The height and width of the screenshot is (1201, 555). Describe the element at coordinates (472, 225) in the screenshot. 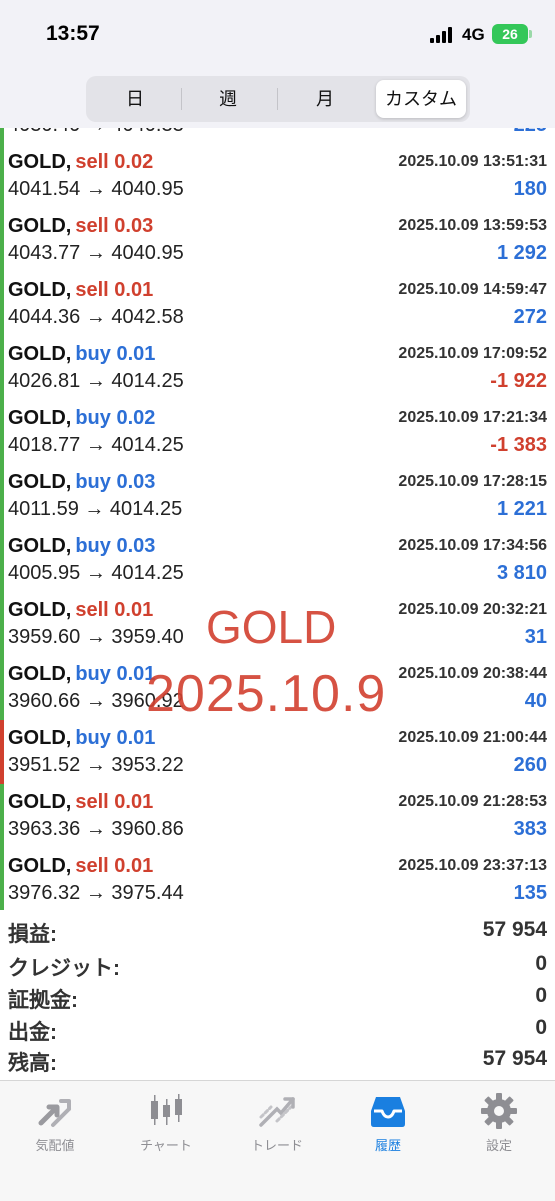

I see `trade-time: 2025.10.09 13:59:53` at that location.